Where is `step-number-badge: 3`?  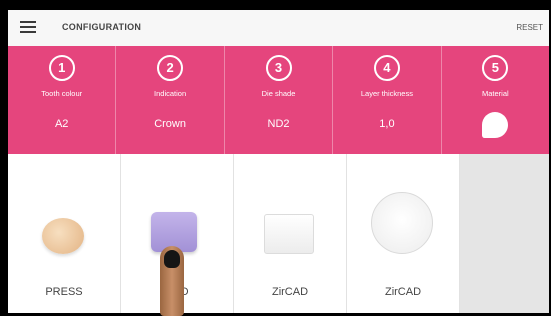 step-number-badge: 3 is located at coordinates (278, 68).